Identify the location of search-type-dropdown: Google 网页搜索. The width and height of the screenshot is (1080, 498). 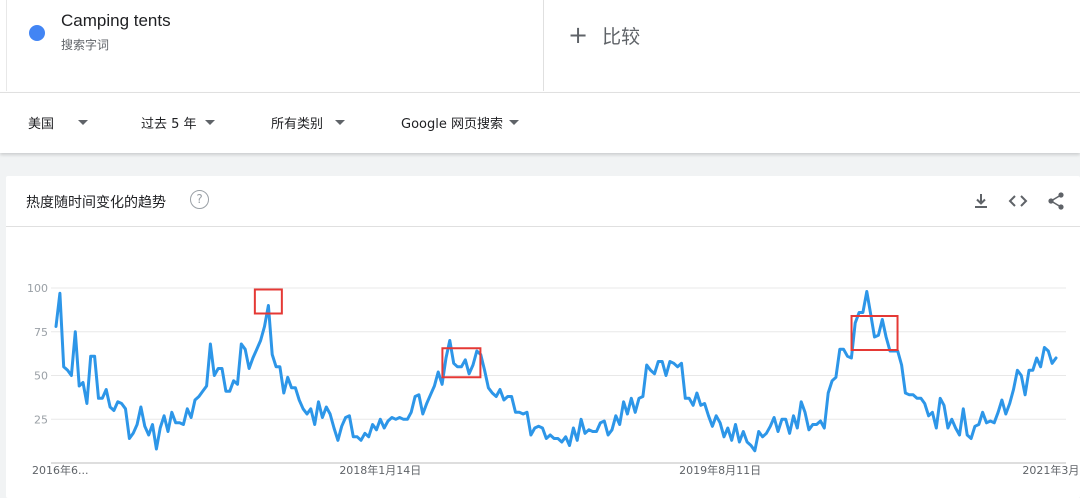
(460, 122).